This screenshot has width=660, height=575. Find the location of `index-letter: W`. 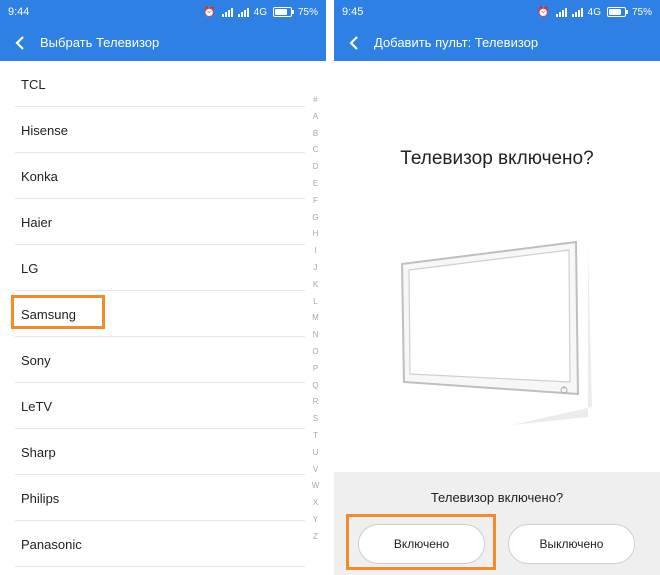

index-letter: W is located at coordinates (315, 486).